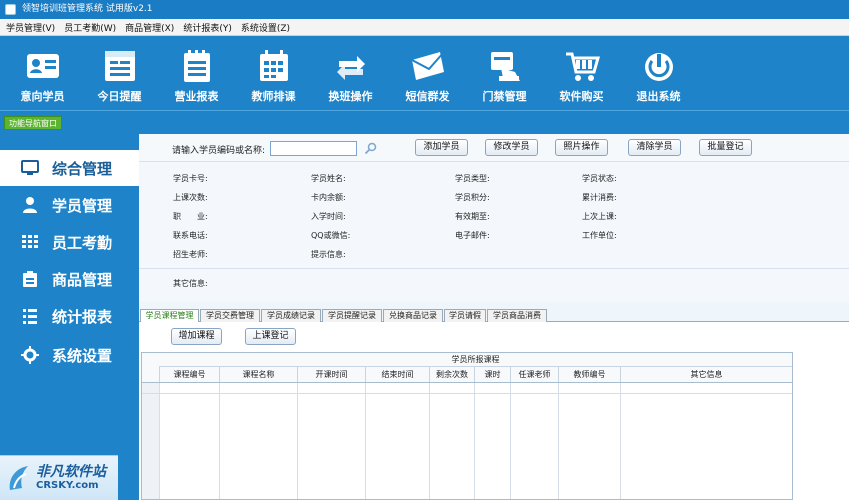 The image size is (849, 500). Describe the element at coordinates (30, 205) in the screenshot. I see `user-icon` at that location.